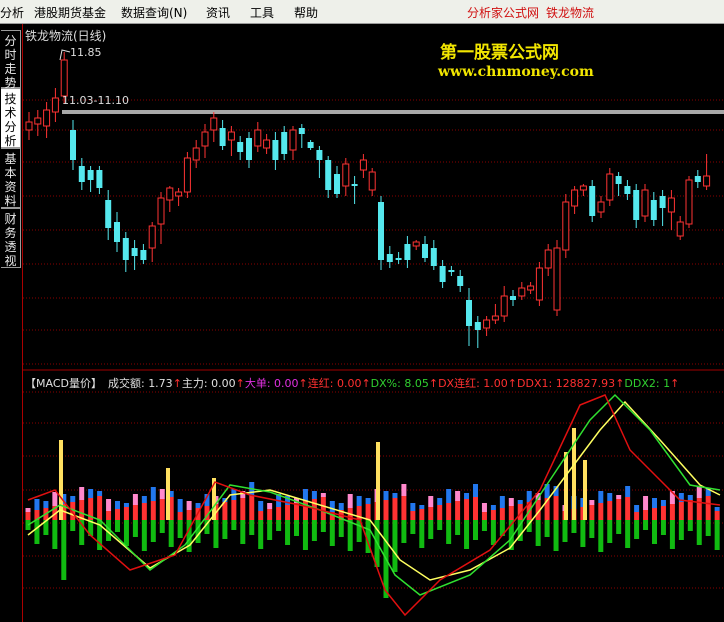 The image size is (724, 622). I want to click on indicator-item: 主力: 0.00↑, so click(213, 383).